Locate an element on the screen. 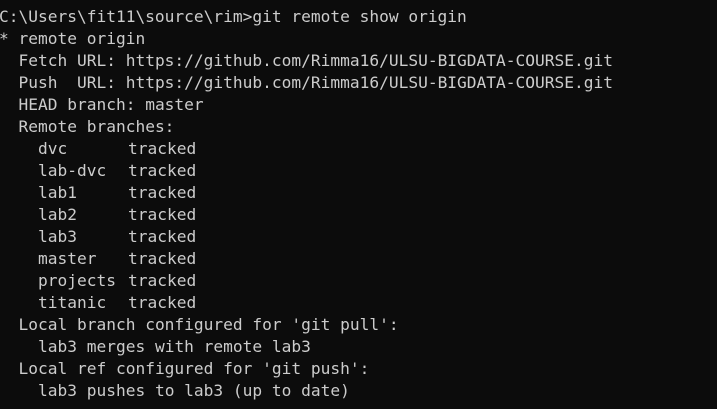 This screenshot has width=717, height=409. command-text: git remote show origin is located at coordinates (359, 16).